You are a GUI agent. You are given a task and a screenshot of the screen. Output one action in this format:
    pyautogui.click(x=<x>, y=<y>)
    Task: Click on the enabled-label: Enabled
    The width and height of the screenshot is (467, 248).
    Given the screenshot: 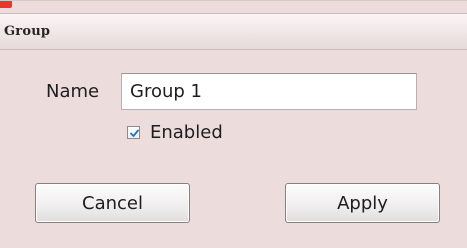 What is the action you would take?
    pyautogui.click(x=186, y=132)
    